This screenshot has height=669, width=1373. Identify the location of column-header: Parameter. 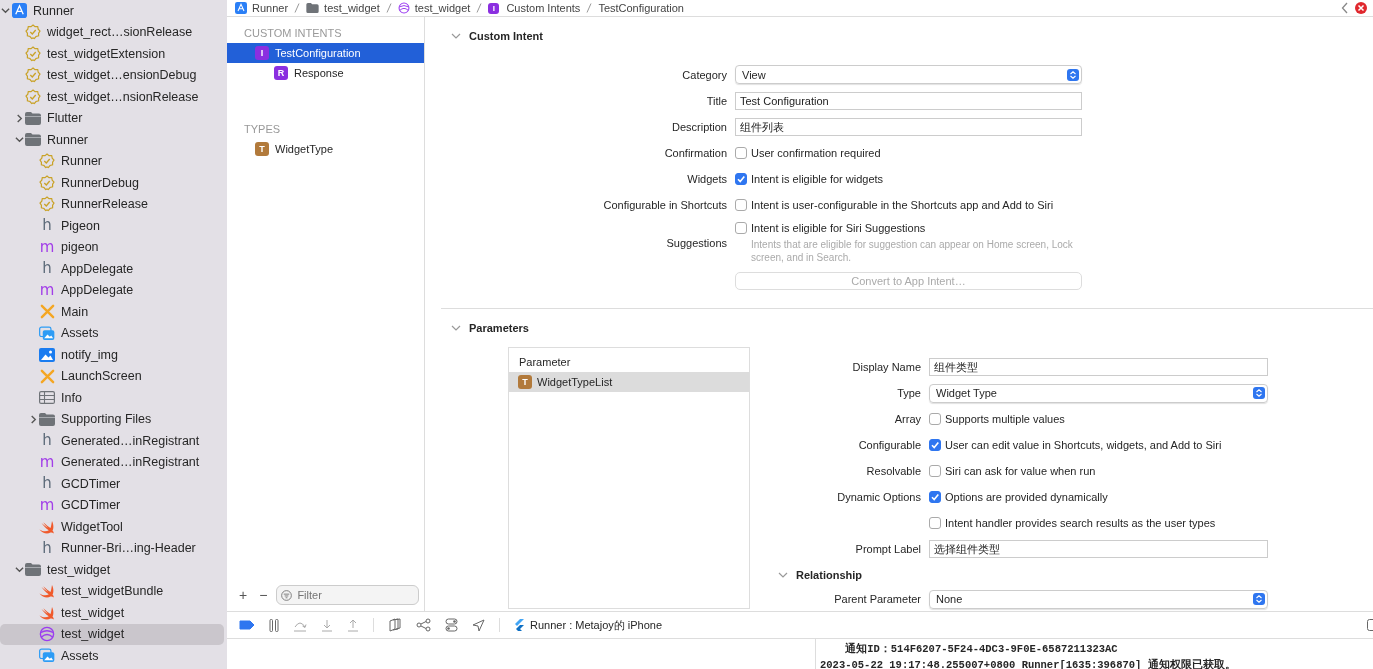
(545, 362).